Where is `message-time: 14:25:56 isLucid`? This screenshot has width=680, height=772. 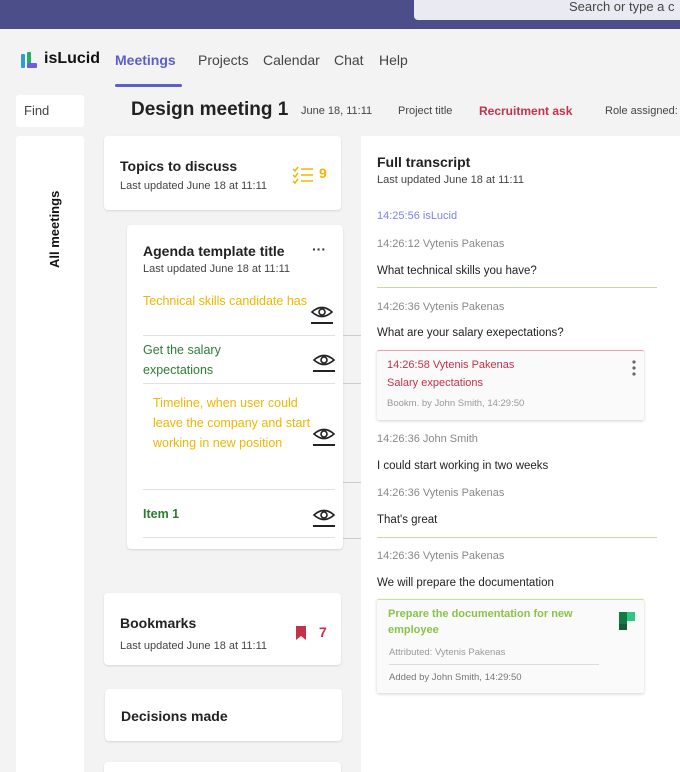 message-time: 14:25:56 isLucid is located at coordinates (417, 216).